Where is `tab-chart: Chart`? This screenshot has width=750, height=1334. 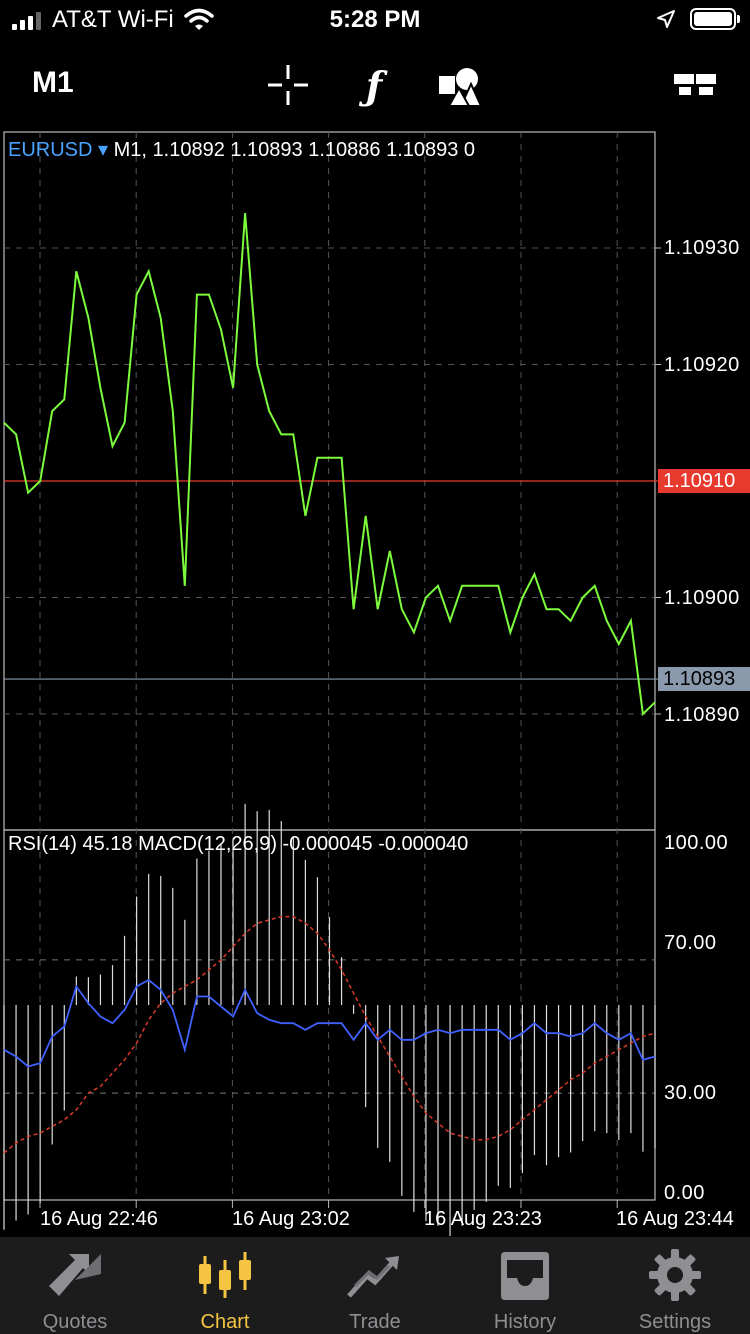
tab-chart: Chart is located at coordinates (225, 1285).